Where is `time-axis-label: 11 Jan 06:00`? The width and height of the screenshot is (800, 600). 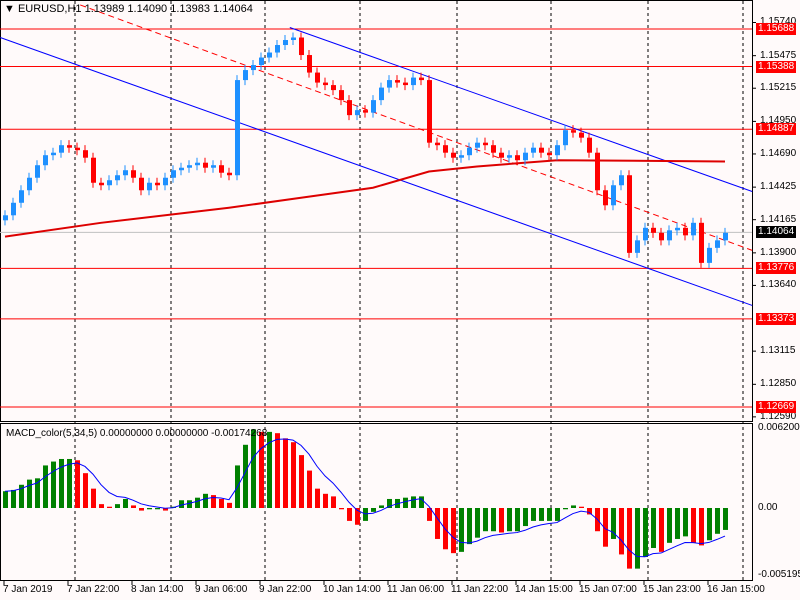
time-axis-label: 11 Jan 06:00 is located at coordinates (416, 589).